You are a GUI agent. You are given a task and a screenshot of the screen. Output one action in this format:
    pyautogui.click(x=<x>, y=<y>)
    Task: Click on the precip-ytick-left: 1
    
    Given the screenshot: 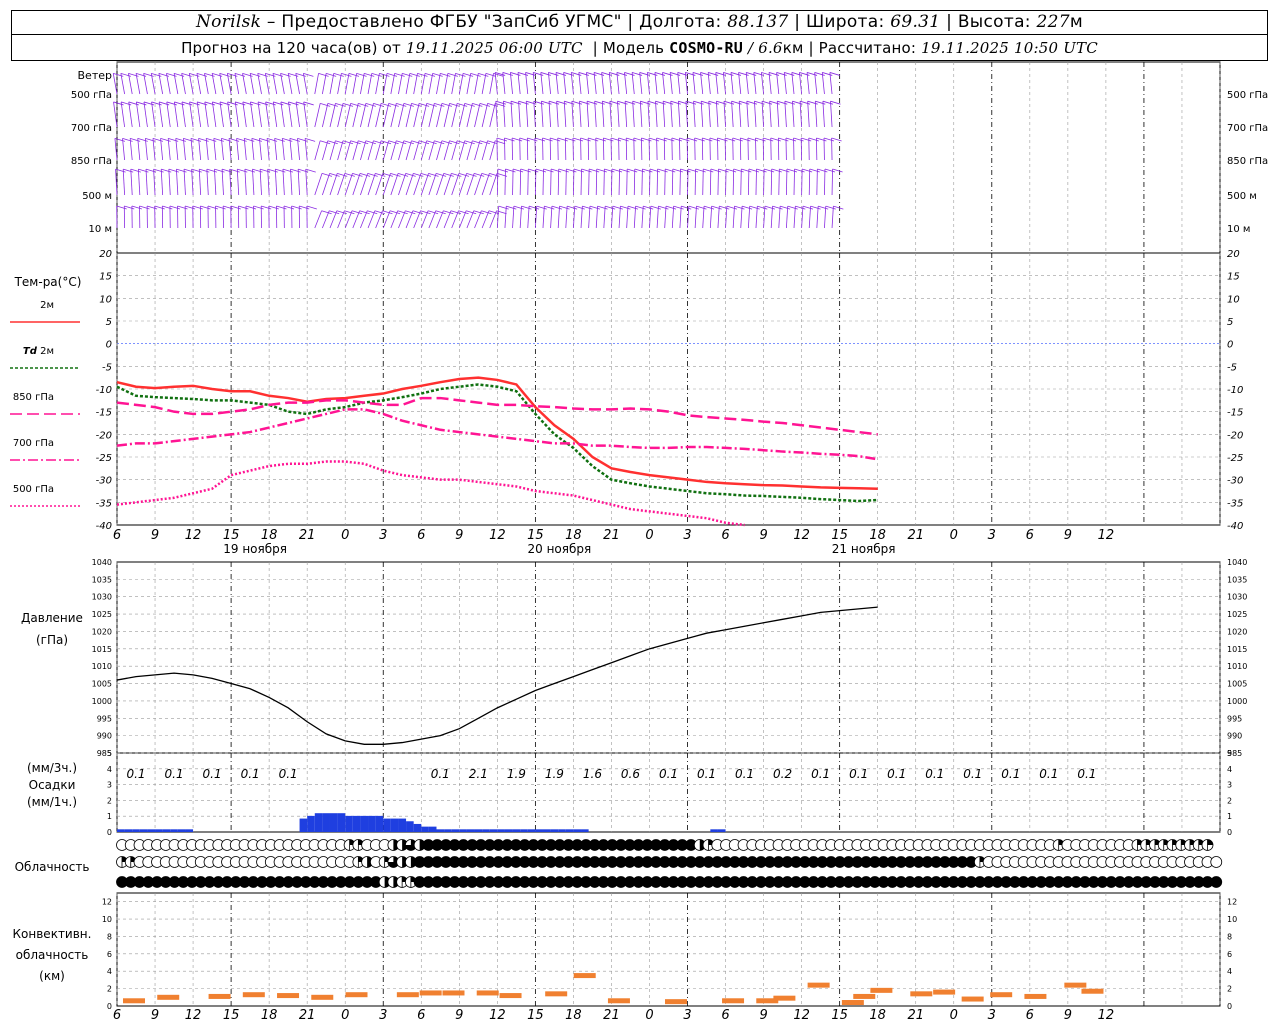 What is the action you would take?
    pyautogui.click(x=109, y=816)
    